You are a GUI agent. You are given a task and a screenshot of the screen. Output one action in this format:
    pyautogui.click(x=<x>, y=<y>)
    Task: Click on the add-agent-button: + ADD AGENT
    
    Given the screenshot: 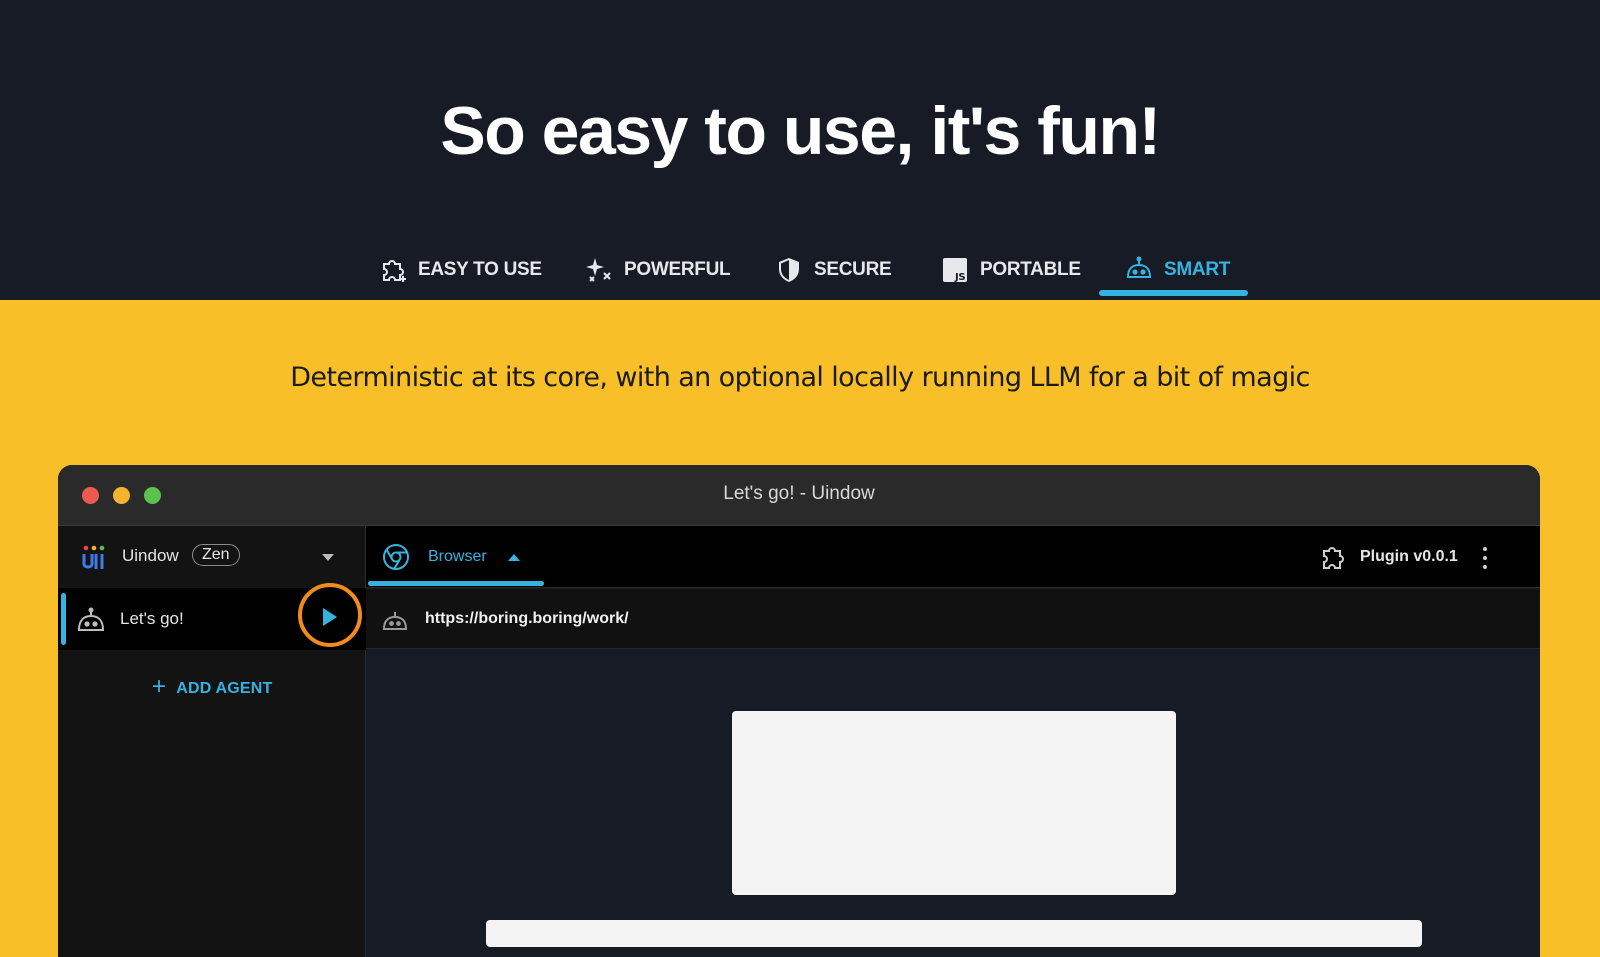 What is the action you would take?
    pyautogui.click(x=212, y=687)
    